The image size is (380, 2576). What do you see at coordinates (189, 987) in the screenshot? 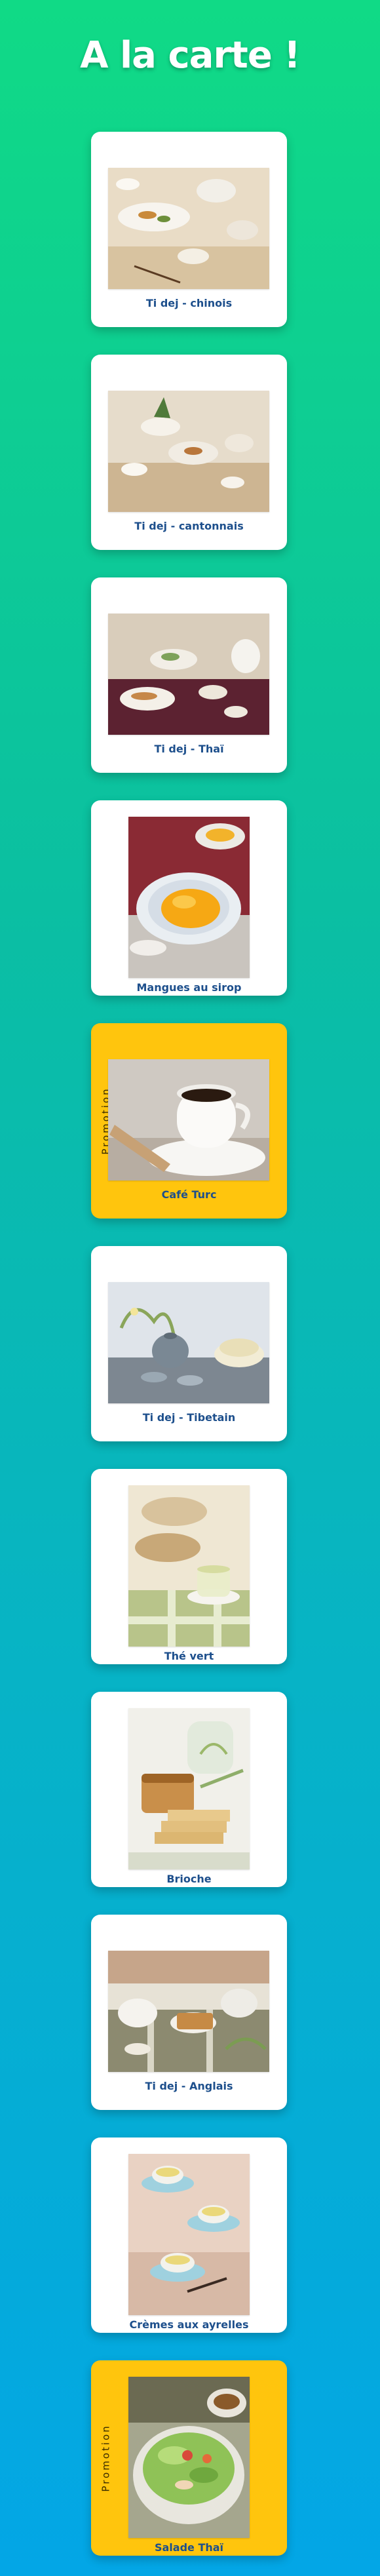
I see `menu-card-label: Mangues au sirop` at bounding box center [189, 987].